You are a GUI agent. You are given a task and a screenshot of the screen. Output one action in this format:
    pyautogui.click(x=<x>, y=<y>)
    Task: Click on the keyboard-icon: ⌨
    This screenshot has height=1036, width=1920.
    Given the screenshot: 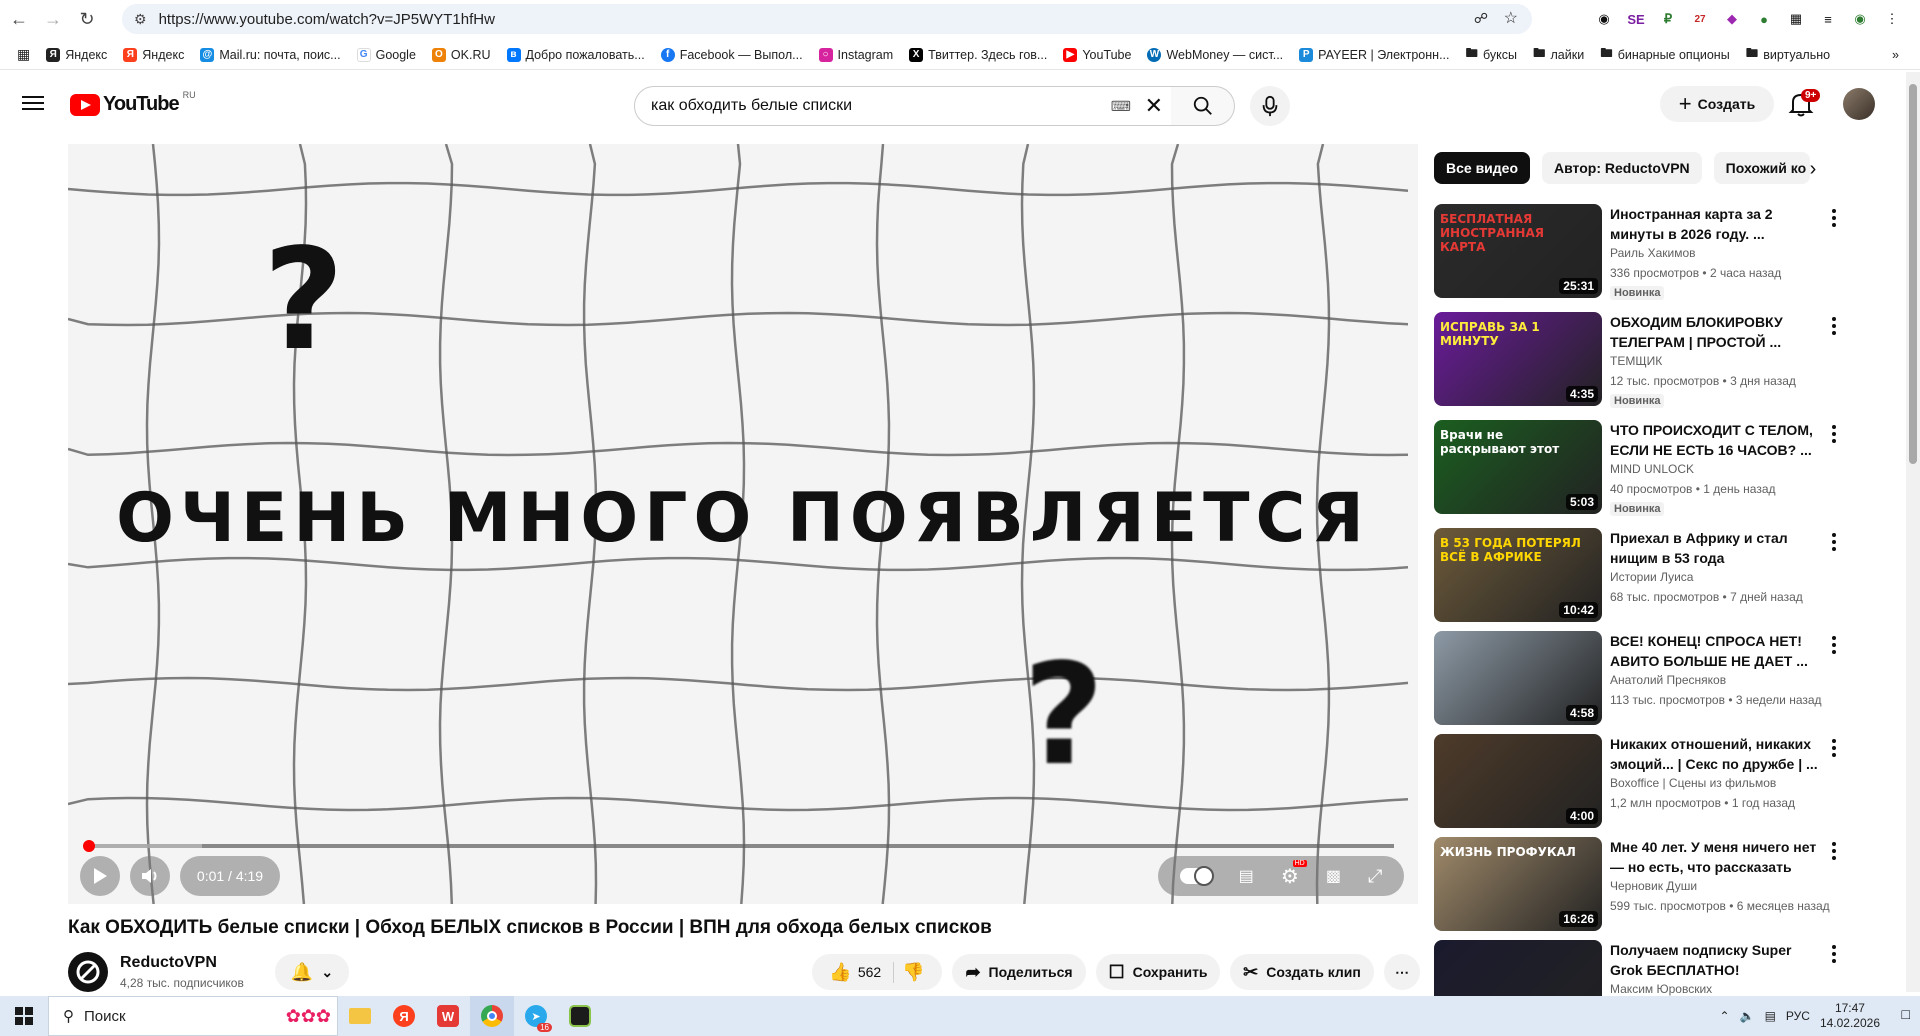 What is the action you would take?
    pyautogui.click(x=1121, y=106)
    